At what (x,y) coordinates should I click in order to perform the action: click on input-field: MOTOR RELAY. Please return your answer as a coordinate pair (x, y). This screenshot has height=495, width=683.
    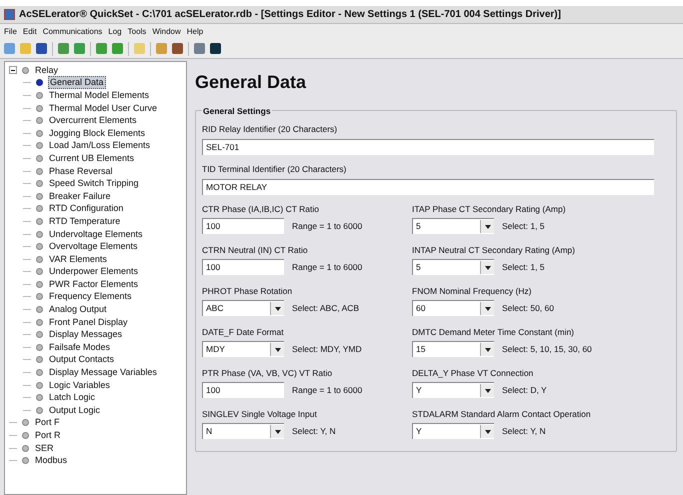
    Looking at the image, I should click on (428, 186).